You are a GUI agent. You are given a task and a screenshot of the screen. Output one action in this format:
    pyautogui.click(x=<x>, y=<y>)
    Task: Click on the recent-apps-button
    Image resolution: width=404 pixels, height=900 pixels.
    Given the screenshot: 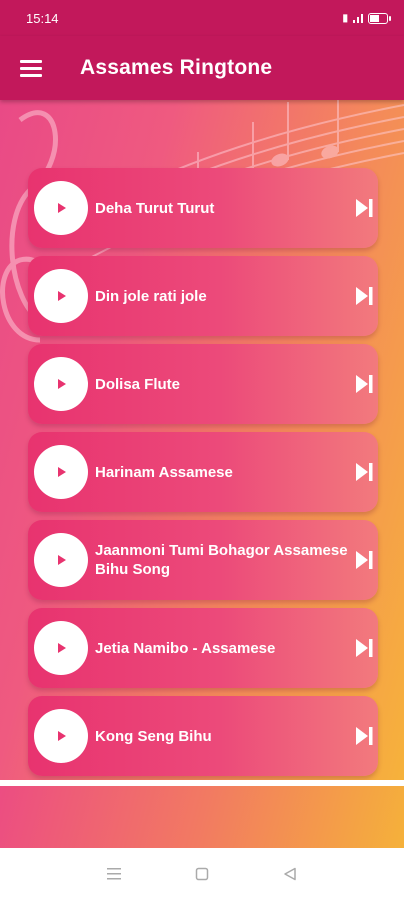 What is the action you would take?
    pyautogui.click(x=114, y=874)
    